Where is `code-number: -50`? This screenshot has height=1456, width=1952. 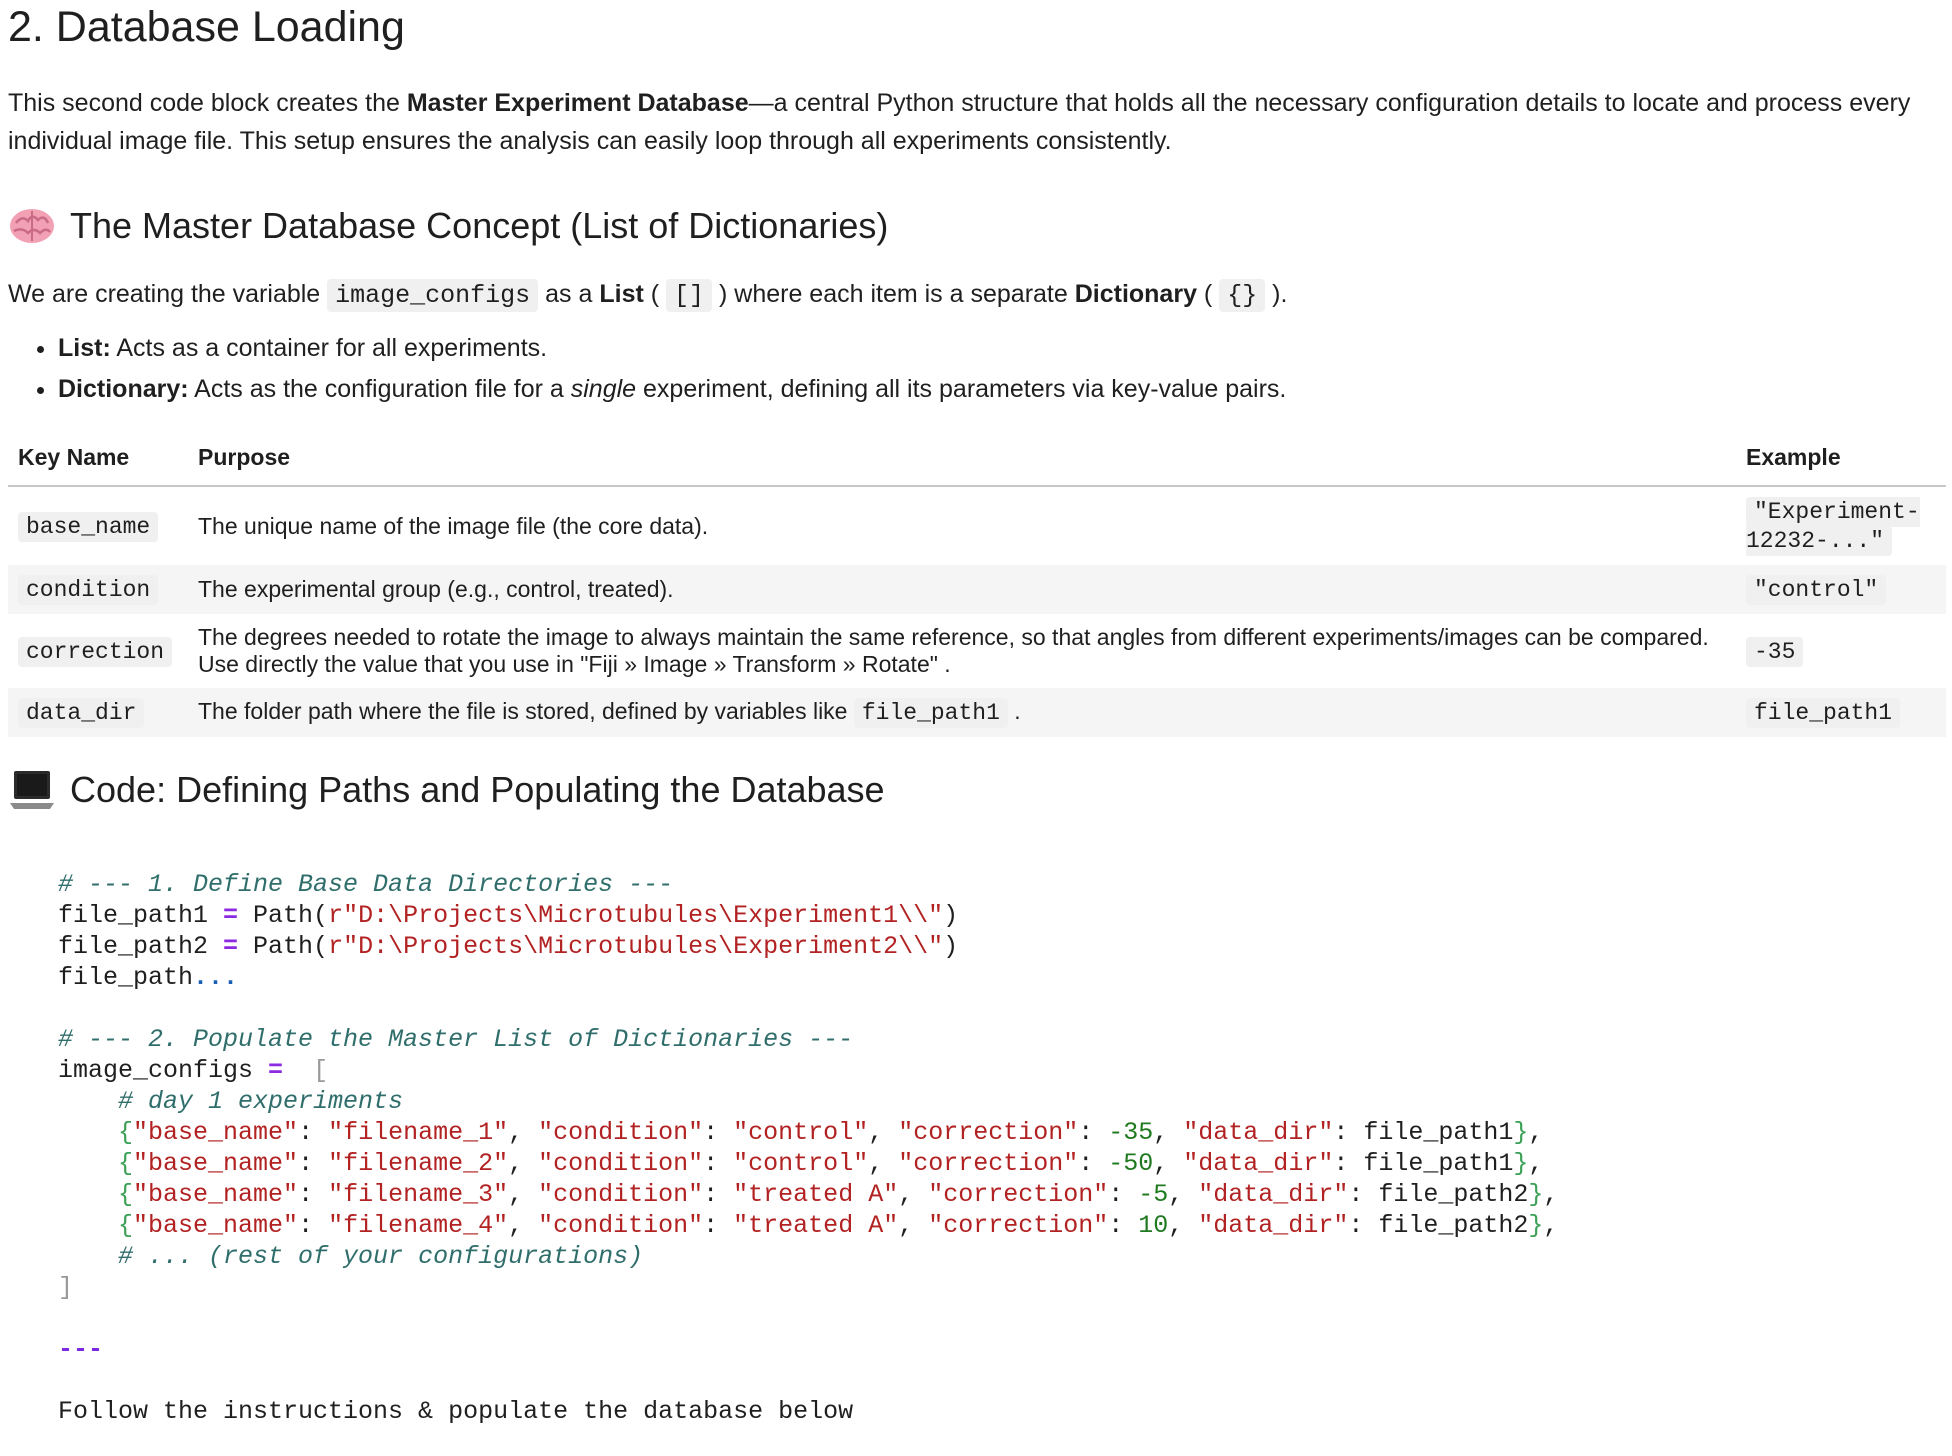 code-number: -50 is located at coordinates (1131, 1163).